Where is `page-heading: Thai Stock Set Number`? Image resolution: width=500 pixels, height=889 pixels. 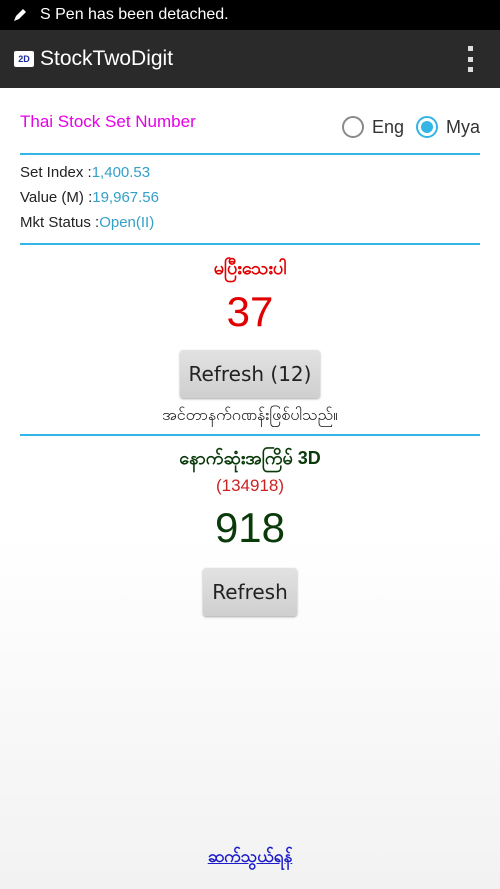
page-heading: Thai Stock Set Number is located at coordinates (108, 121).